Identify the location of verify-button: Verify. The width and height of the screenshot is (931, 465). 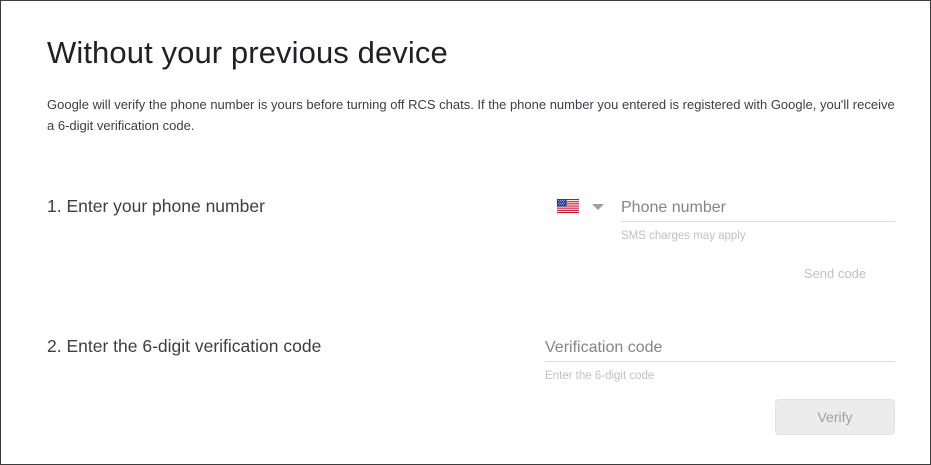
(835, 417).